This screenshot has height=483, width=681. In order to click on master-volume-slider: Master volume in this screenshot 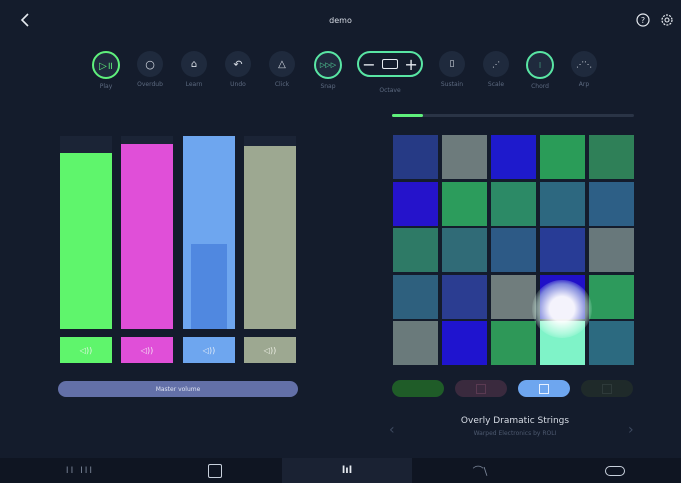, I will do `click(178, 389)`.